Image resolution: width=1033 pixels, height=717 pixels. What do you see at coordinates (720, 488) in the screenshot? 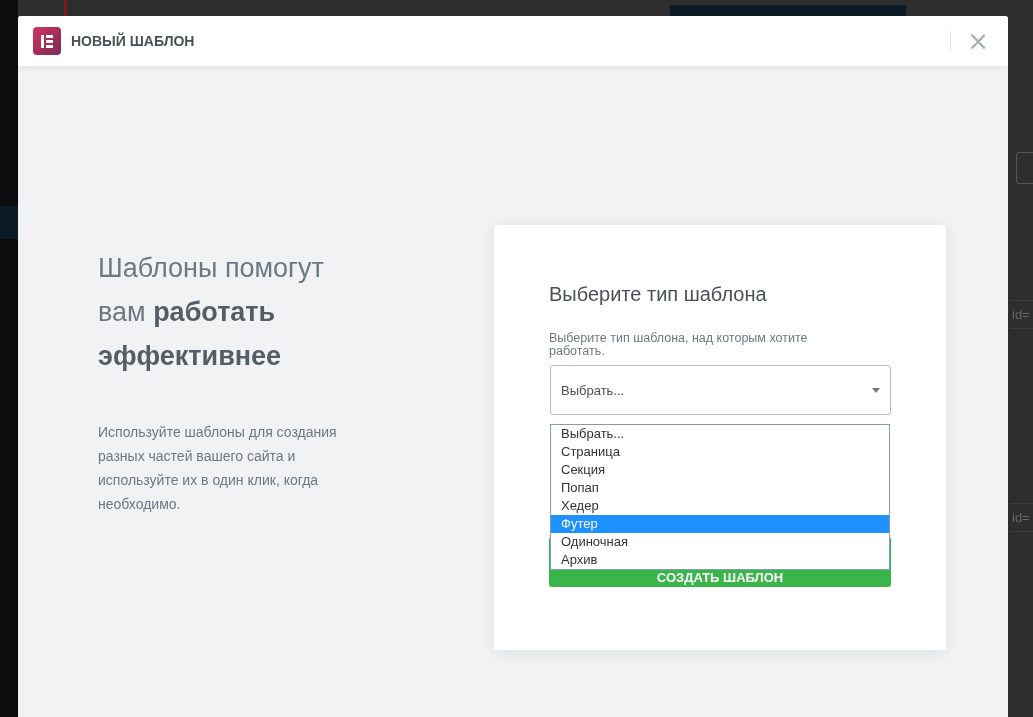
I see `dropdown-option: Попап` at bounding box center [720, 488].